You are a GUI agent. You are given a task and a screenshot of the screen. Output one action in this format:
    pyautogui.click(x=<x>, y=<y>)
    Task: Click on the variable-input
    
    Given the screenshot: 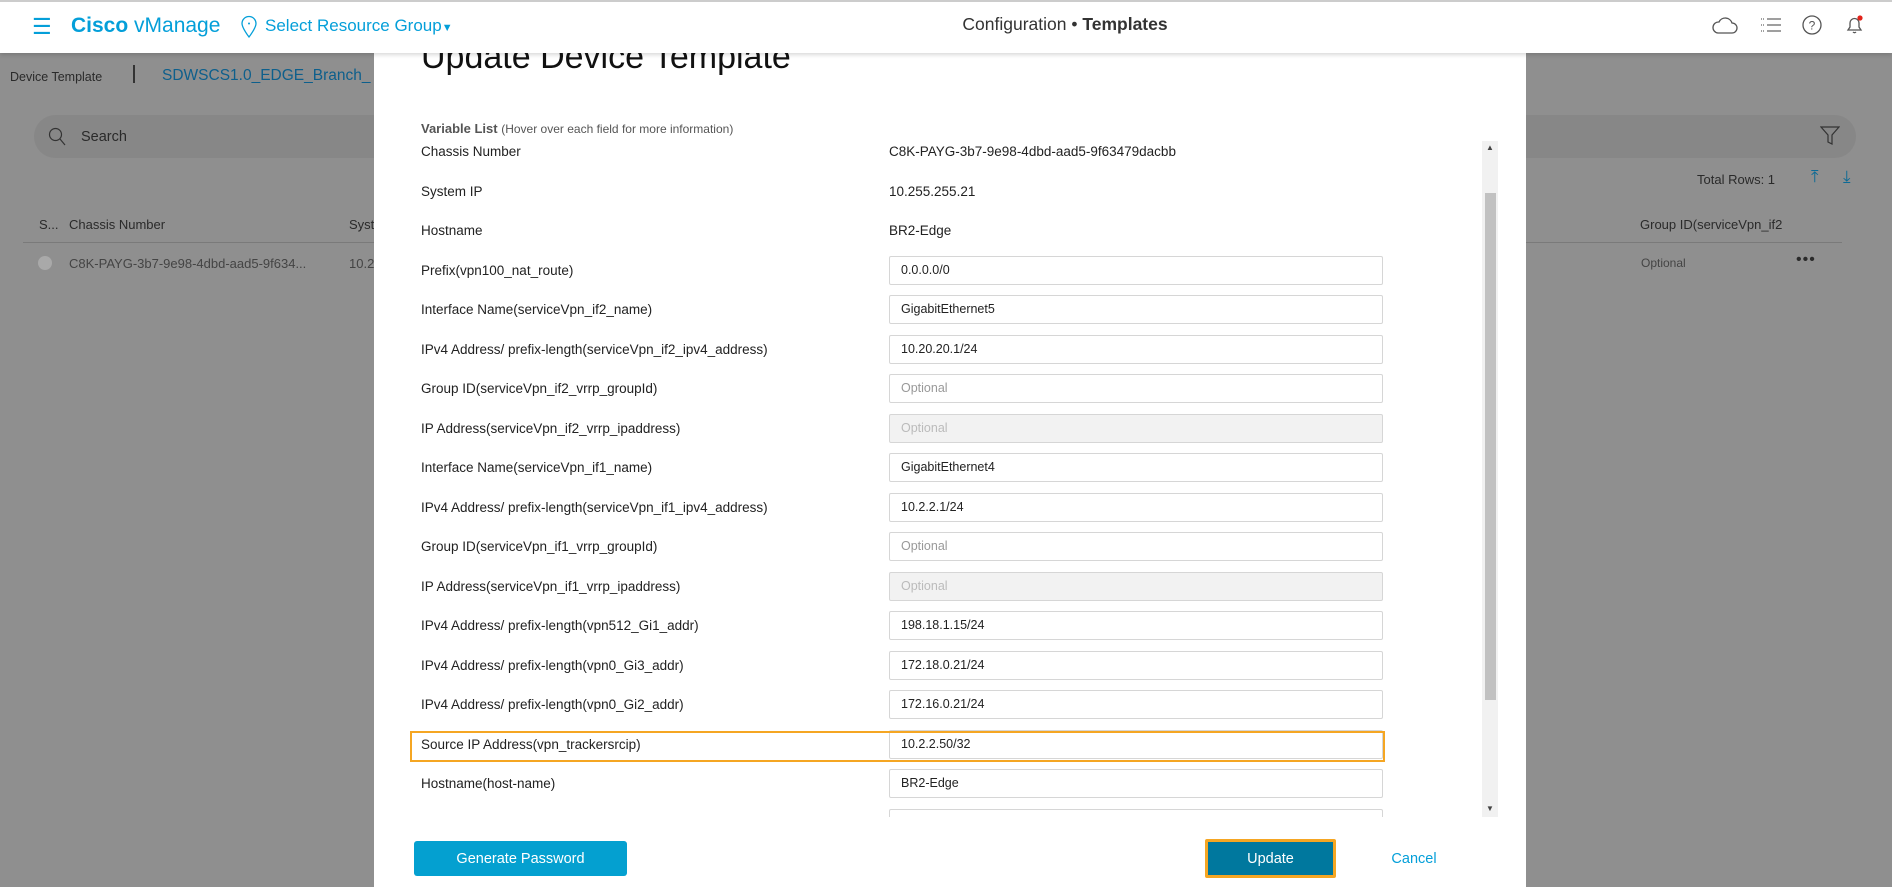 What is the action you would take?
    pyautogui.click(x=1136, y=812)
    